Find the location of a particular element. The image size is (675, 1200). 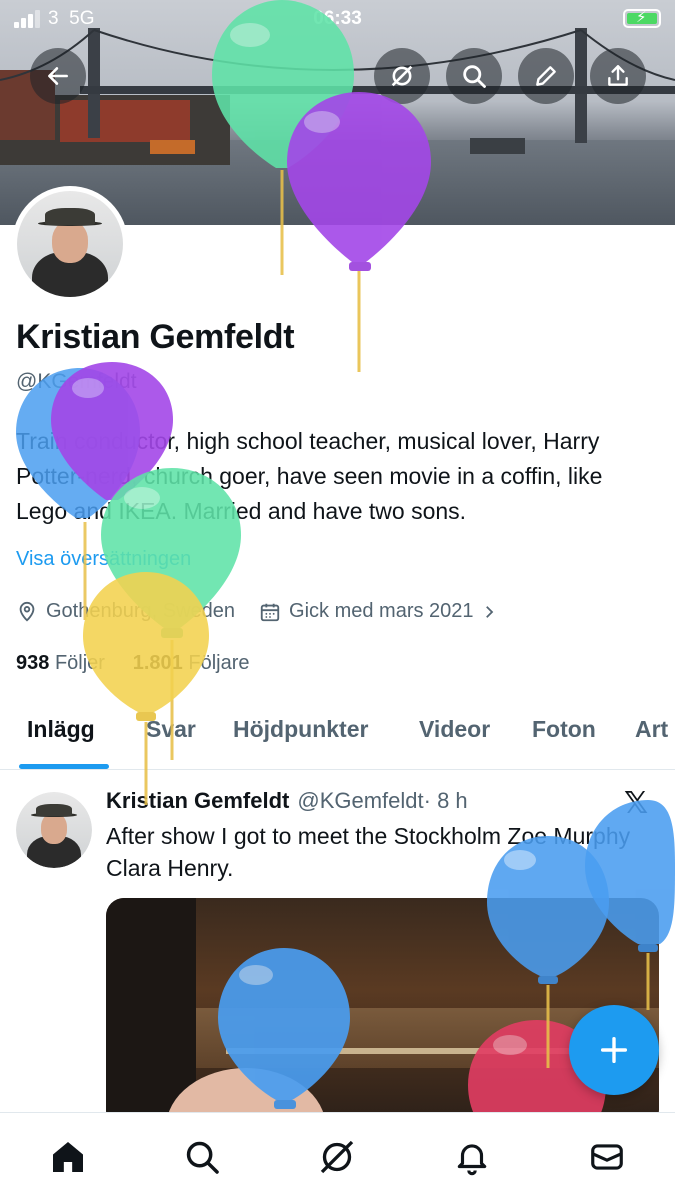

share-button is located at coordinates (618, 76).